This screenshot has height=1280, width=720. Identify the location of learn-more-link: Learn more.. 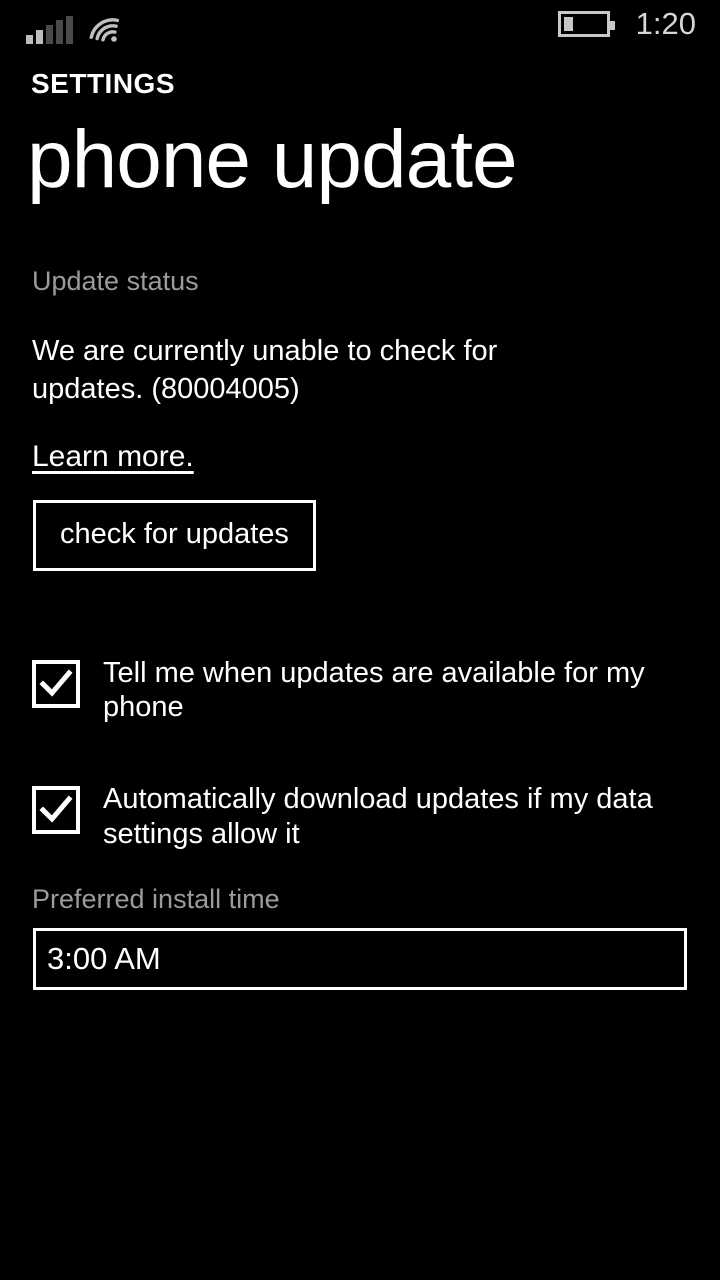
(113, 456).